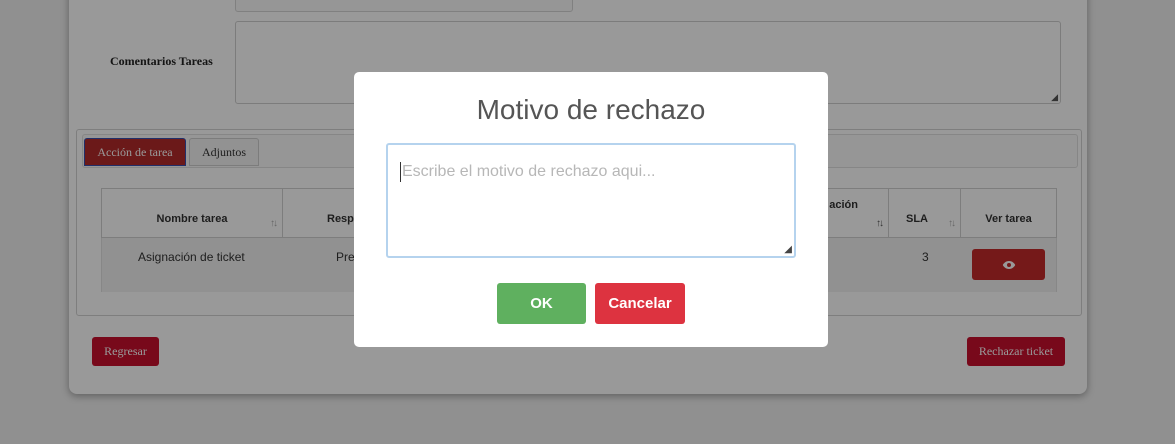  I want to click on cancel-button: Cancelar, so click(640, 303).